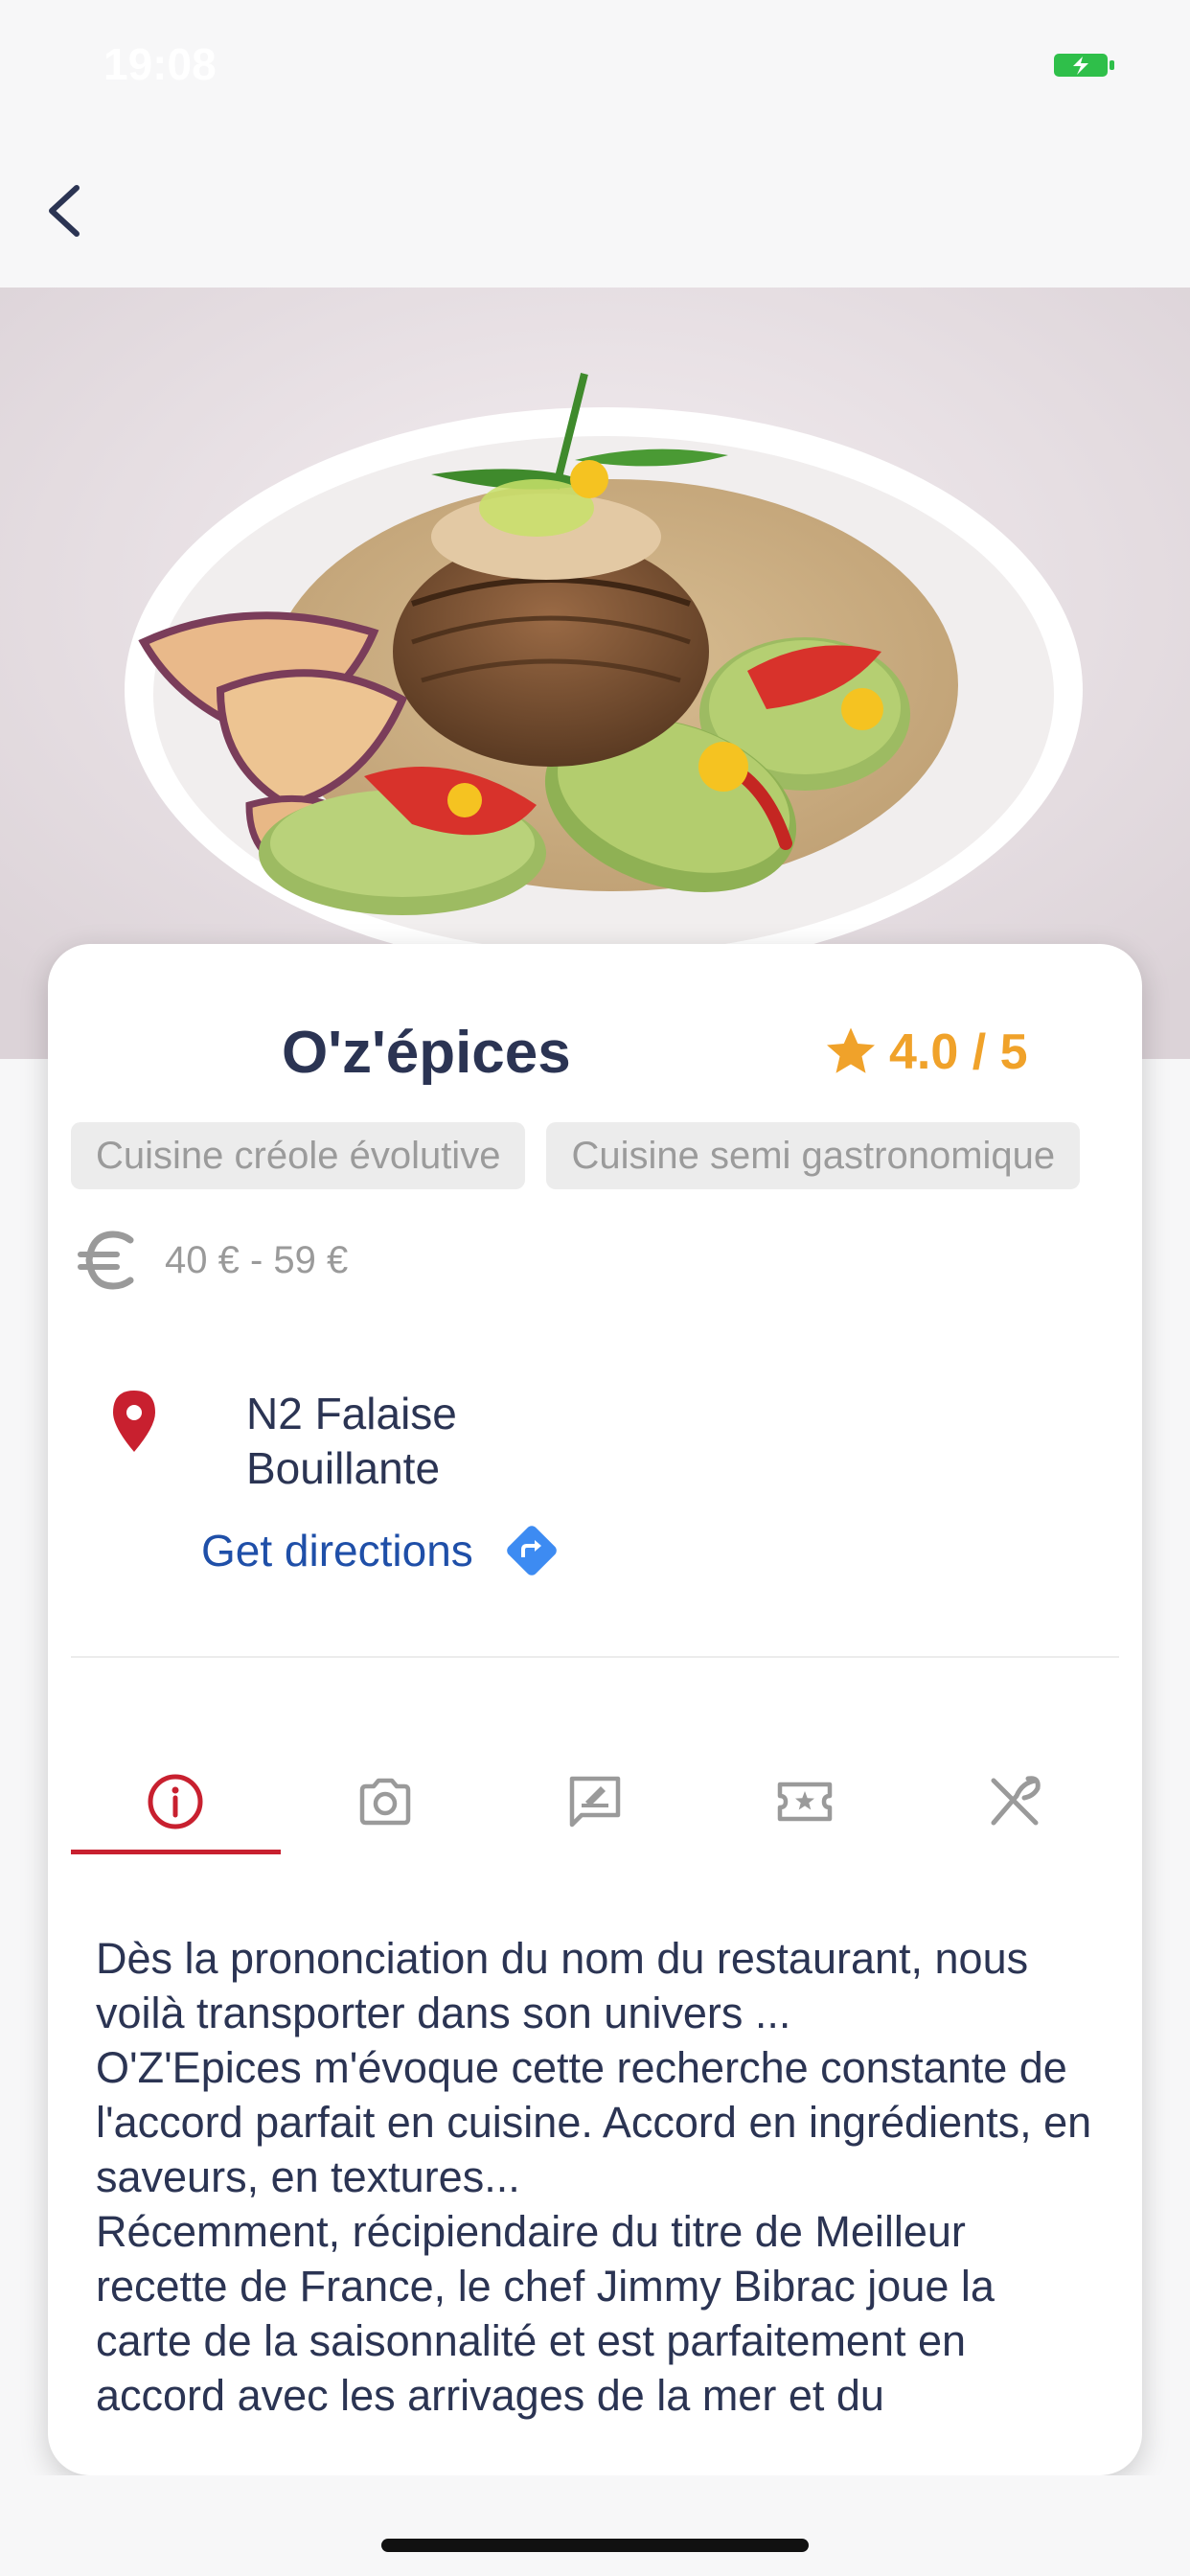 The image size is (1190, 2576). I want to click on get-directions-label: Get directions, so click(337, 1551).